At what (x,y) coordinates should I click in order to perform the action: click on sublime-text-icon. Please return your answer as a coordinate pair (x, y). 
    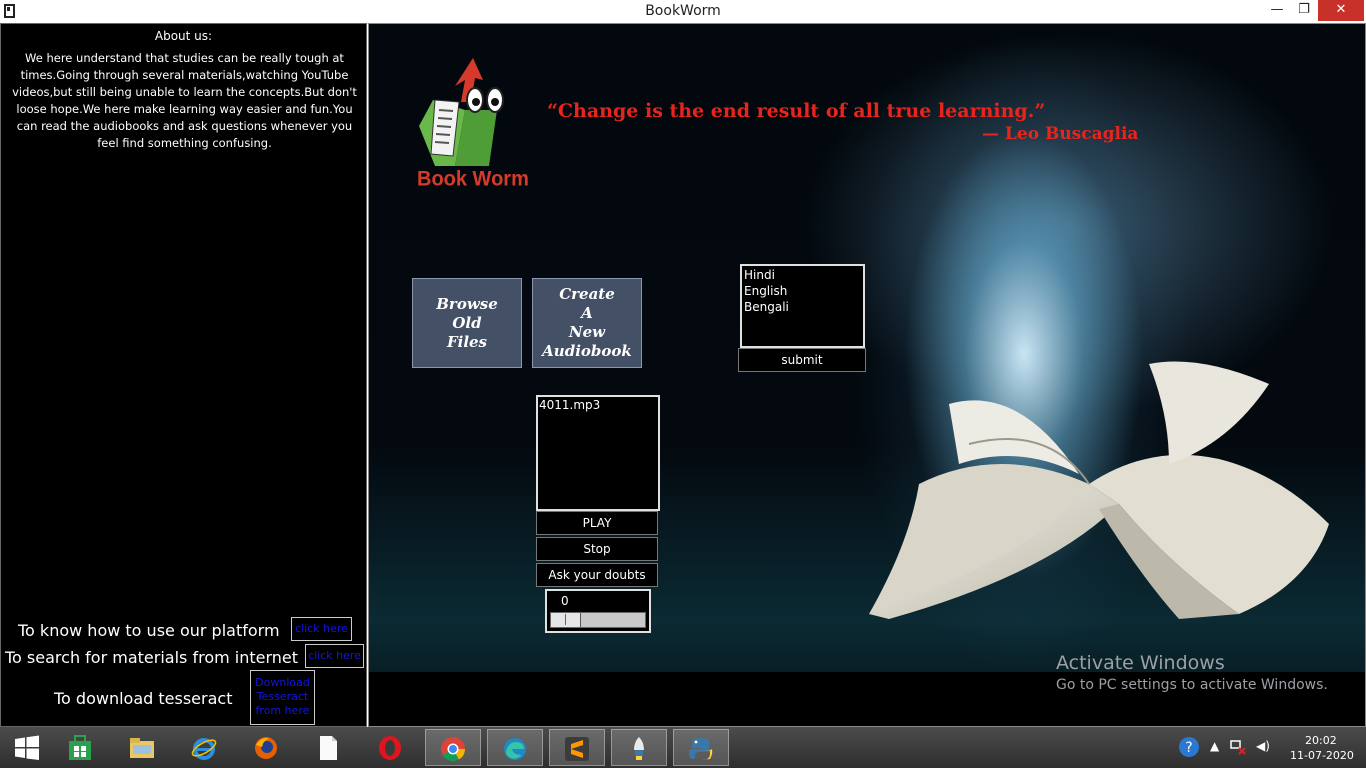
    Looking at the image, I should click on (577, 749).